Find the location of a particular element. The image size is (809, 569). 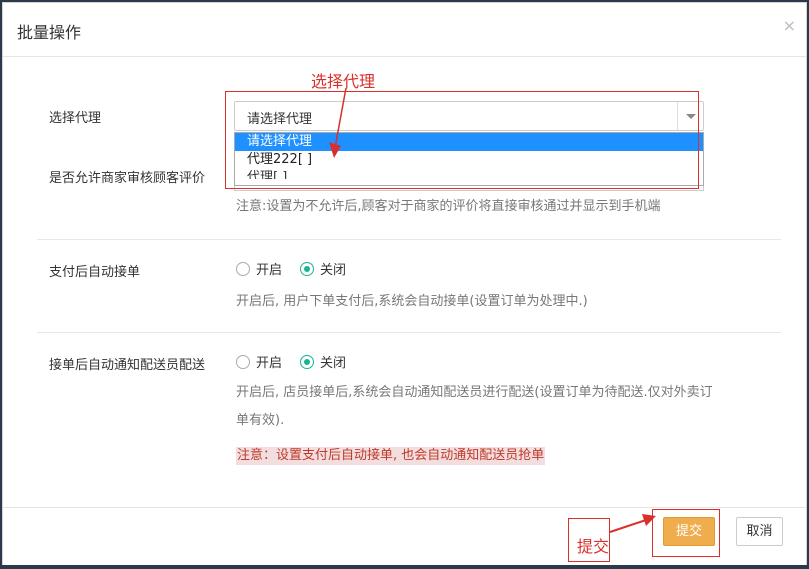

auto-notify-on-radio is located at coordinates (243, 361).